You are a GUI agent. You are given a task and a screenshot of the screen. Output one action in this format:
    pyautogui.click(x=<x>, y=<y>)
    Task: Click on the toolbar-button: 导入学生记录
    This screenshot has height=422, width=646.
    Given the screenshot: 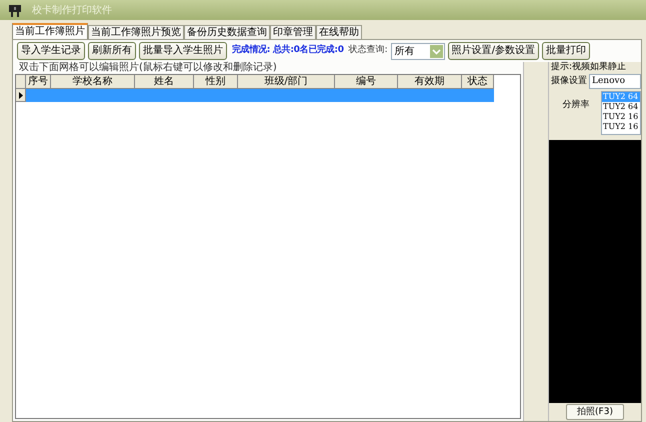 What is the action you would take?
    pyautogui.click(x=51, y=51)
    